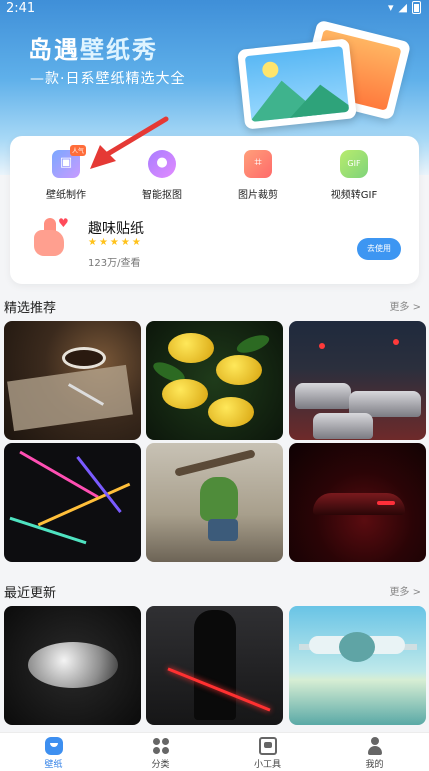 This screenshot has height=771, width=429. What do you see at coordinates (119, 50) in the screenshot?
I see `app-title-part2: 壁纸秀` at bounding box center [119, 50].